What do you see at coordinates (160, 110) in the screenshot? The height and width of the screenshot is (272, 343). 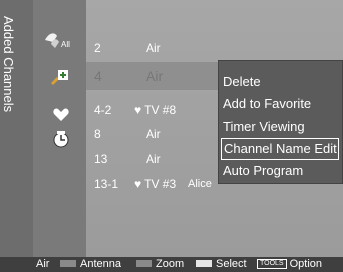 I see `channel-name: TV #8` at bounding box center [160, 110].